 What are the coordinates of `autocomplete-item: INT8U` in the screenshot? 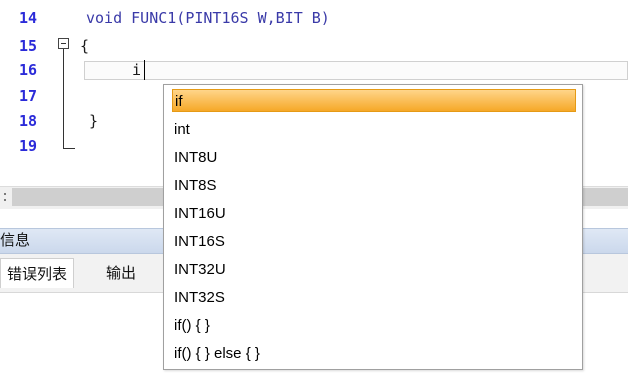 It's located at (374, 157).